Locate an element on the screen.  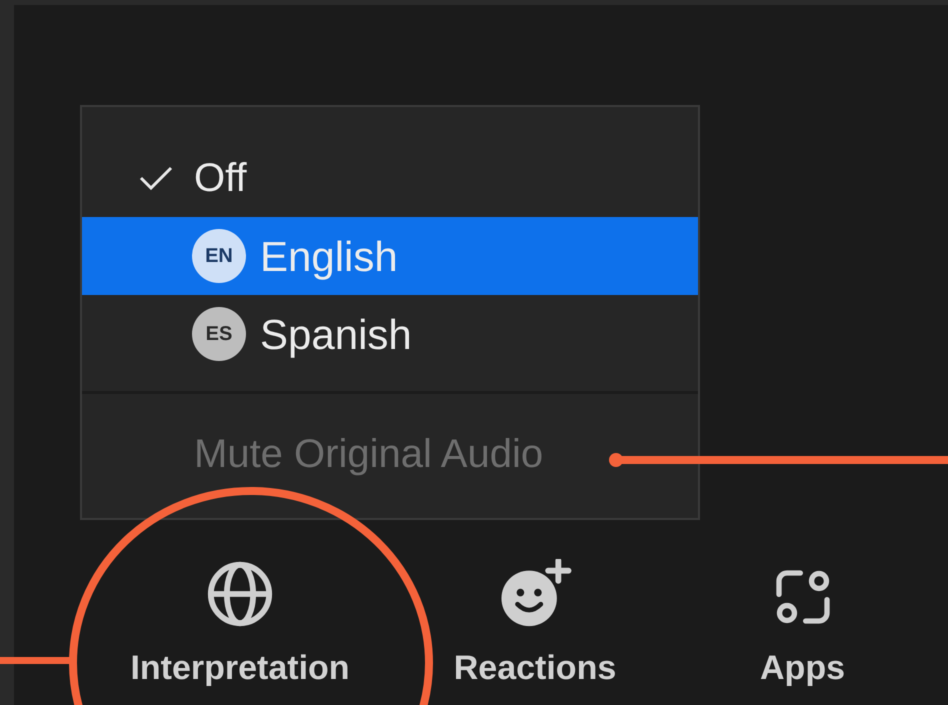
menu-item-label: Spanish is located at coordinates (336, 335).